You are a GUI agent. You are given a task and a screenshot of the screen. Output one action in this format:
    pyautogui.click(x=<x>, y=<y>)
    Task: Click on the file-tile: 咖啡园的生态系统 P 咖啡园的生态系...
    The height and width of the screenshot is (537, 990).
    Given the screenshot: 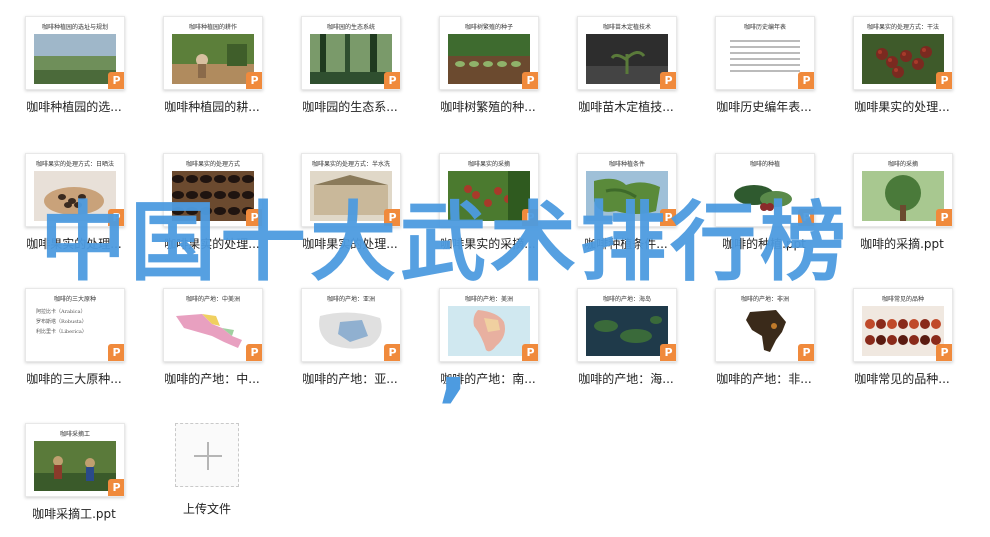 What is the action you would take?
    pyautogui.click(x=350, y=68)
    